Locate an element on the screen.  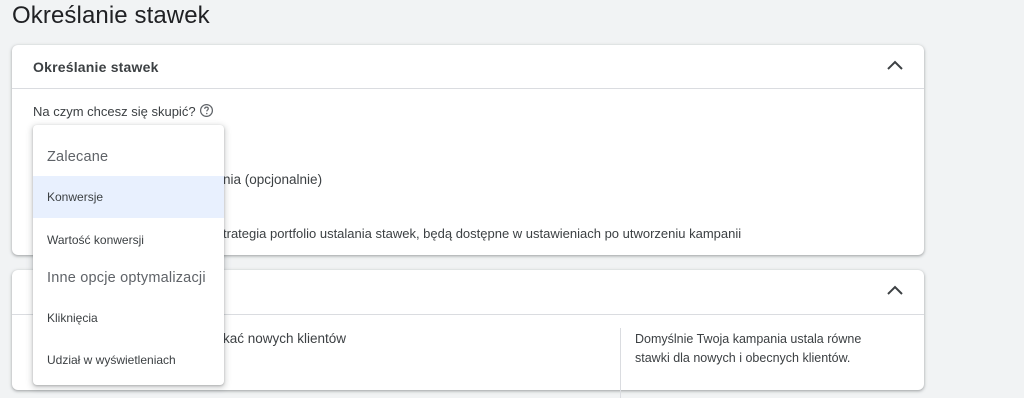
help-circle-icon is located at coordinates (206, 110).